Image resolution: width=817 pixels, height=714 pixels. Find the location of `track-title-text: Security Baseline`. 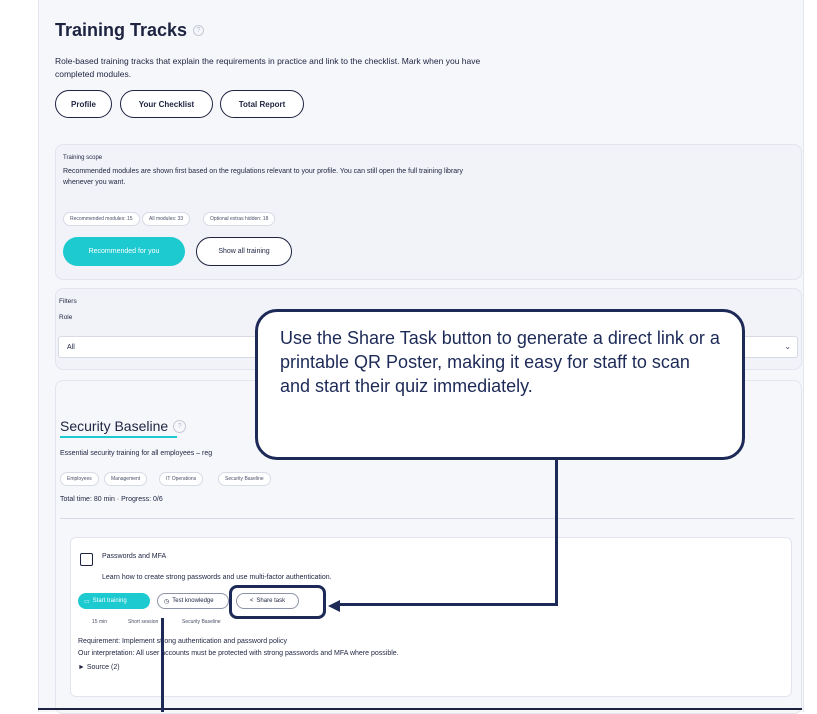

track-title-text: Security Baseline is located at coordinates (114, 426).